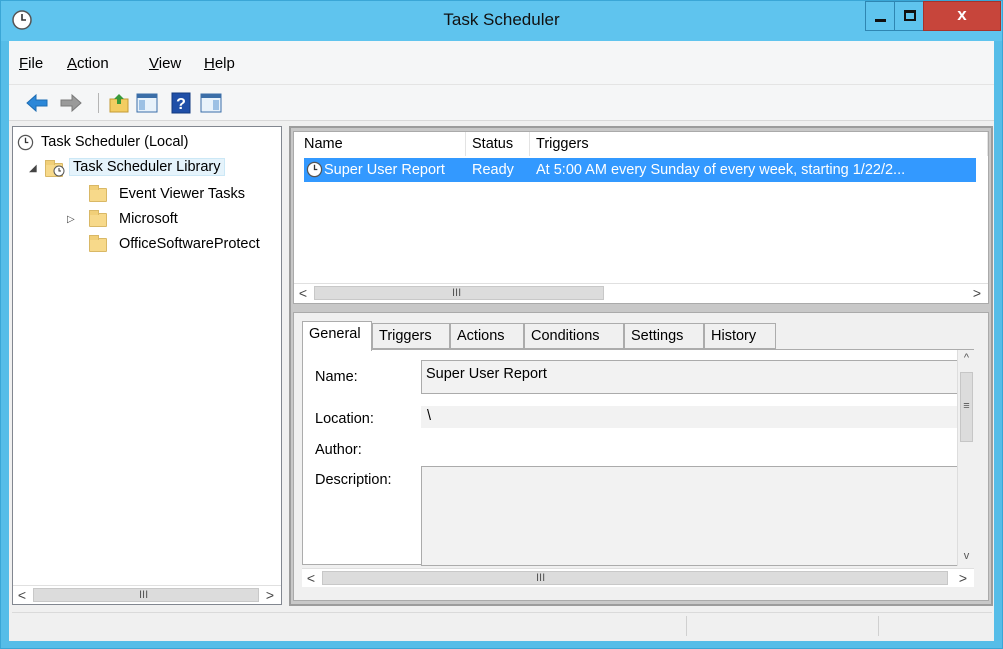  I want to click on tree-item-microsoft: ▷ Microsoft, so click(147, 219).